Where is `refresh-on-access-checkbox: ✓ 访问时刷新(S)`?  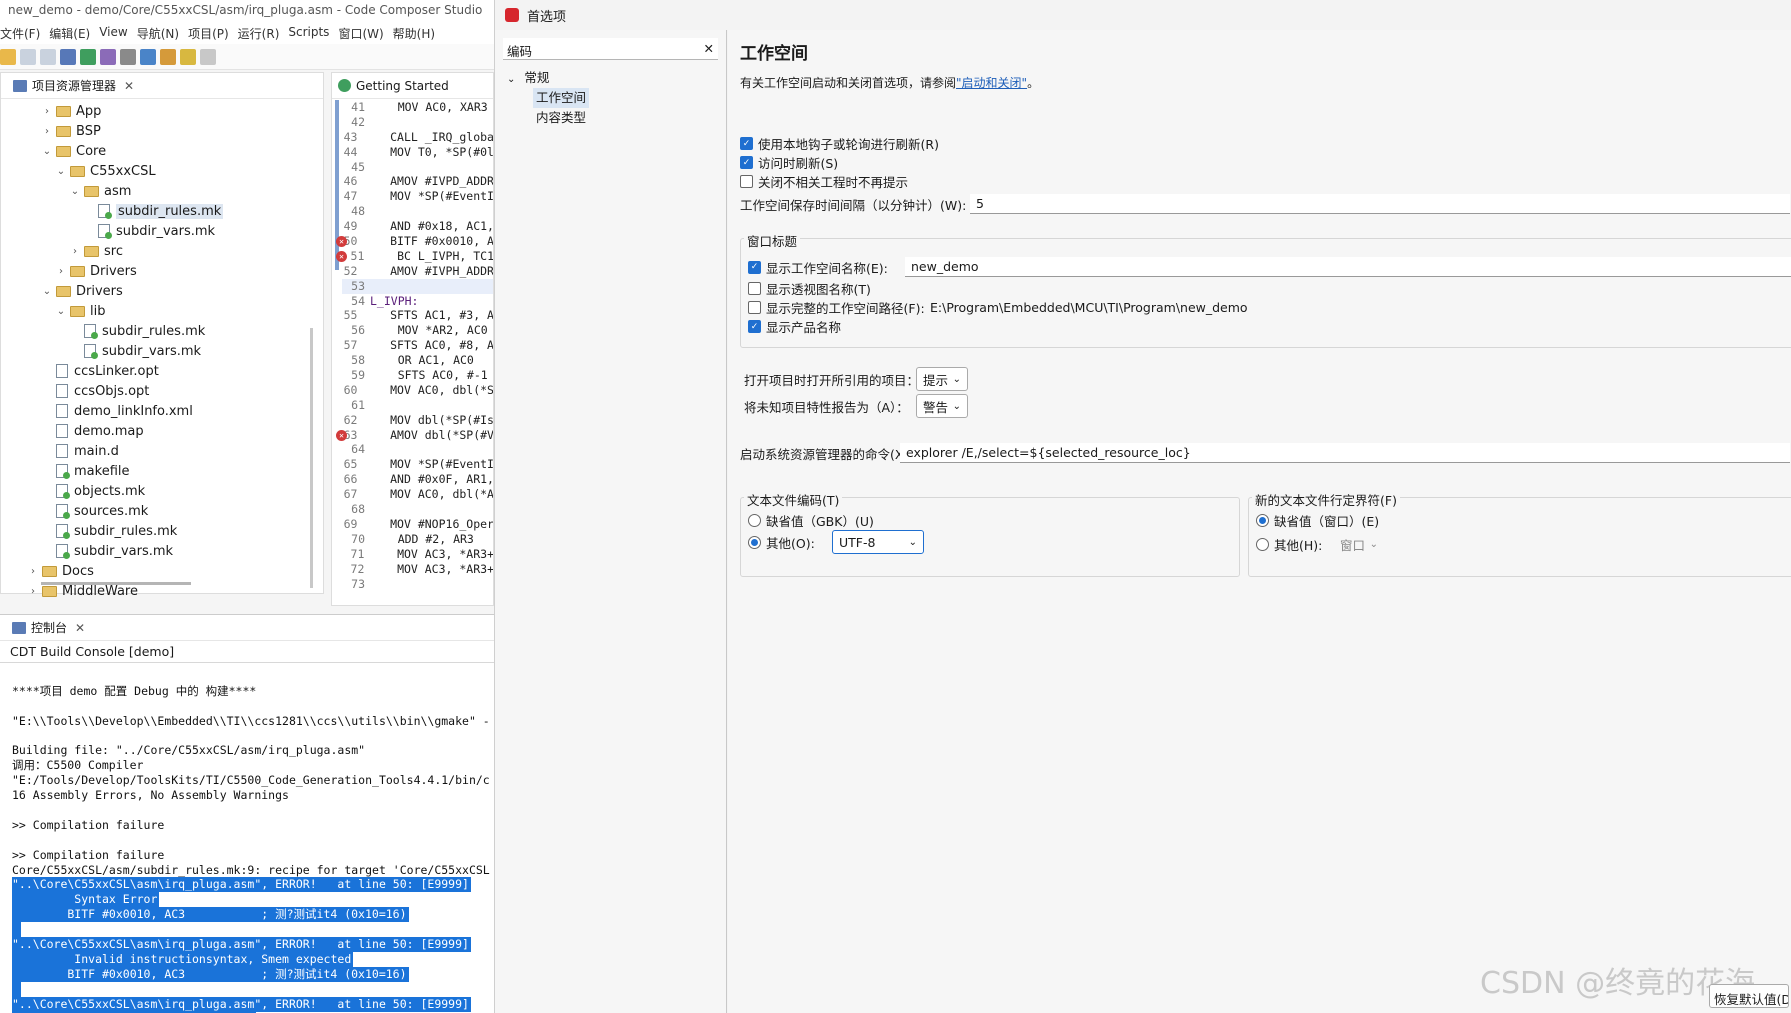 refresh-on-access-checkbox: ✓ 访问时刷新(S) is located at coordinates (789, 162).